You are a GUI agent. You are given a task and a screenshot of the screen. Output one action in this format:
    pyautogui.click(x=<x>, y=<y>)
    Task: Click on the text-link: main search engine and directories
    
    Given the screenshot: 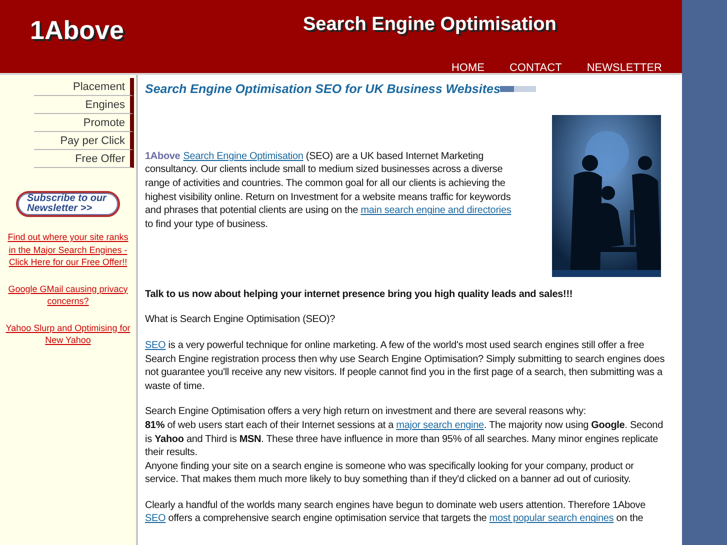 What is the action you would take?
    pyautogui.click(x=436, y=210)
    